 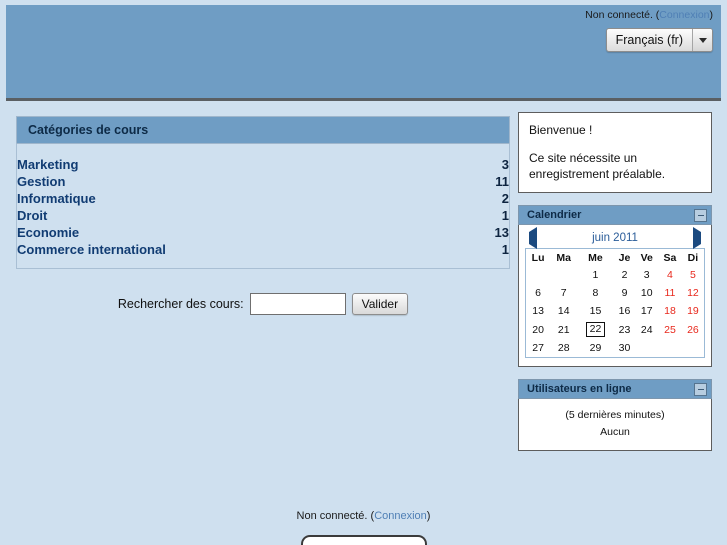 What do you see at coordinates (595, 311) in the screenshot?
I see `calendar-day-cell: 15` at bounding box center [595, 311].